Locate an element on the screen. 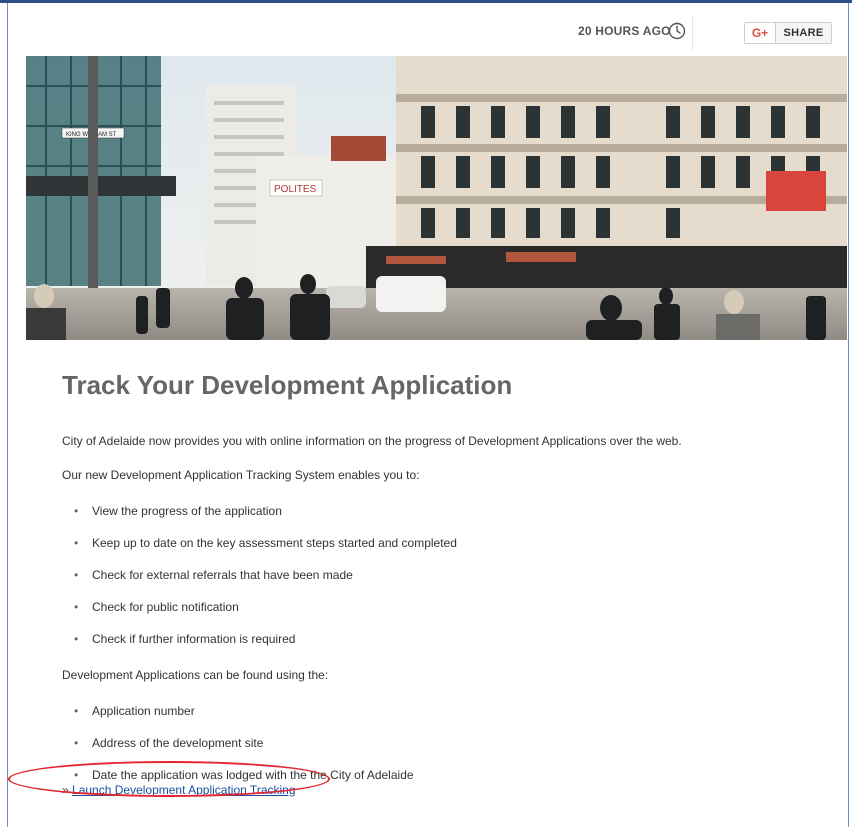  launch-tracking-link: Launch Development Application Tracking is located at coordinates (183, 790).